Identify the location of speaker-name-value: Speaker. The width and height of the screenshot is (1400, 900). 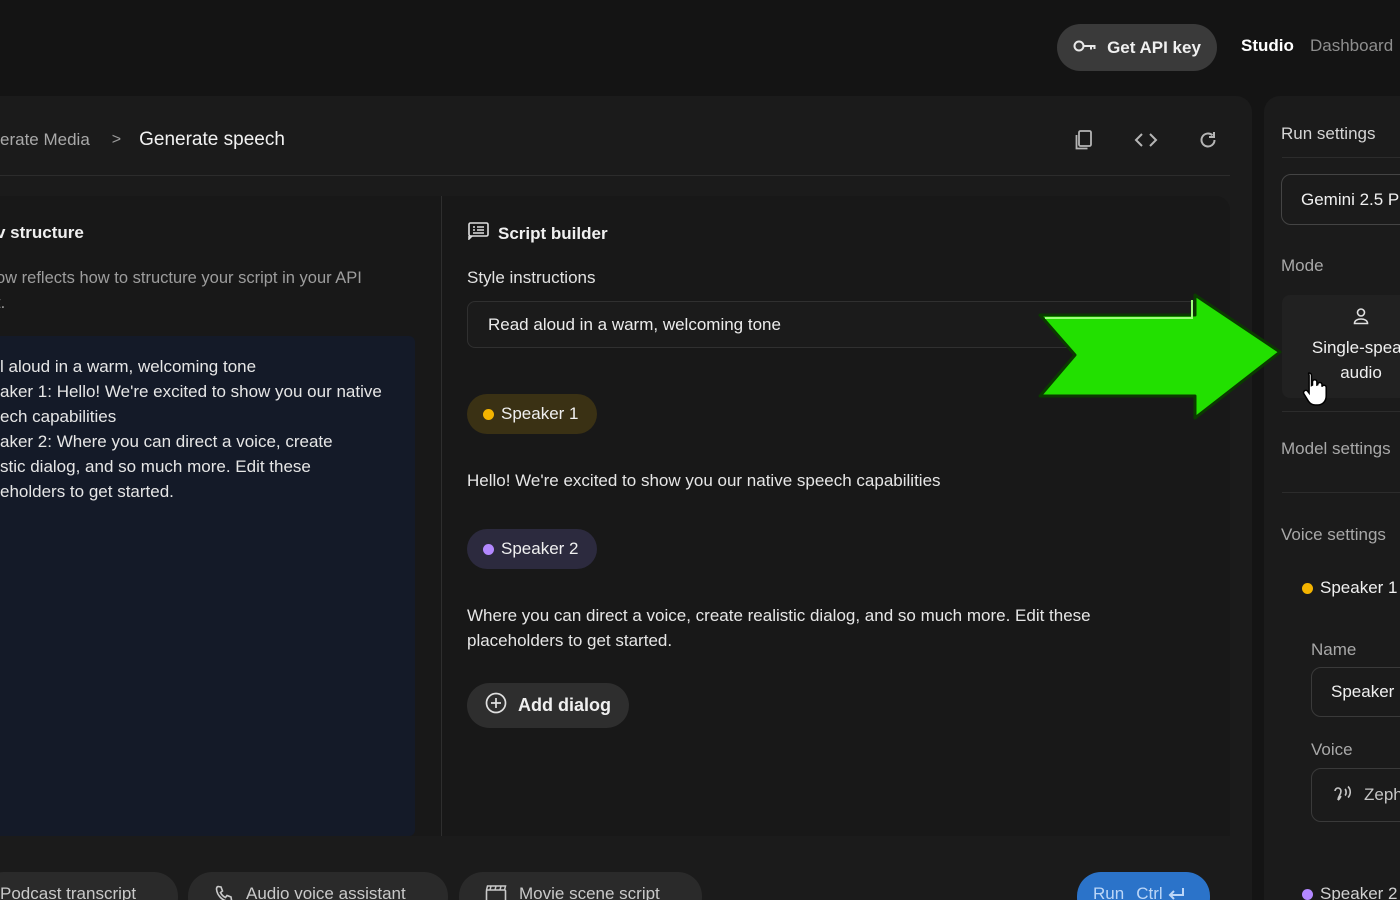
(1363, 691).